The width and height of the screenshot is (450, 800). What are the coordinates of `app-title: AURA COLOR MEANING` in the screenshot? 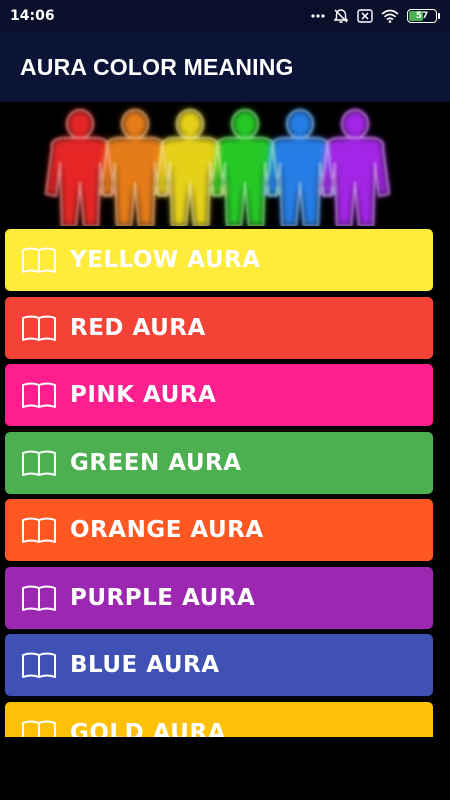 It's located at (157, 66).